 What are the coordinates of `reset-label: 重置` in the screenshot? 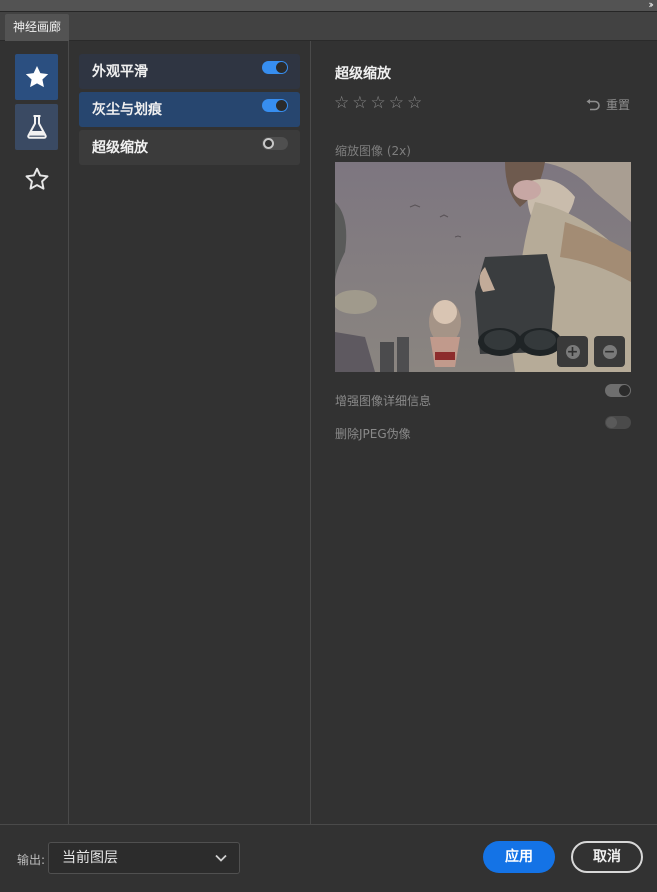 It's located at (617, 105).